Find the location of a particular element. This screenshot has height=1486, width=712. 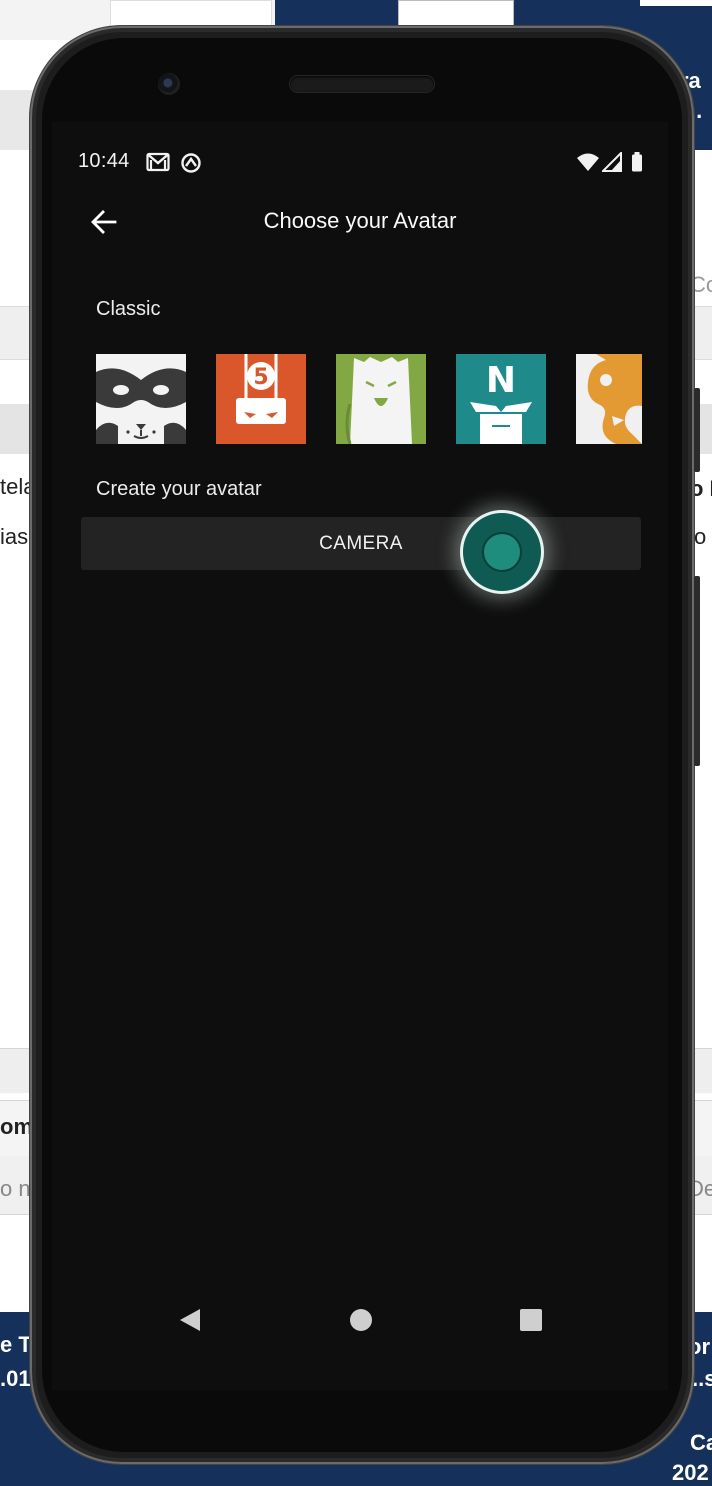

background-text: ias is located at coordinates (14, 536).